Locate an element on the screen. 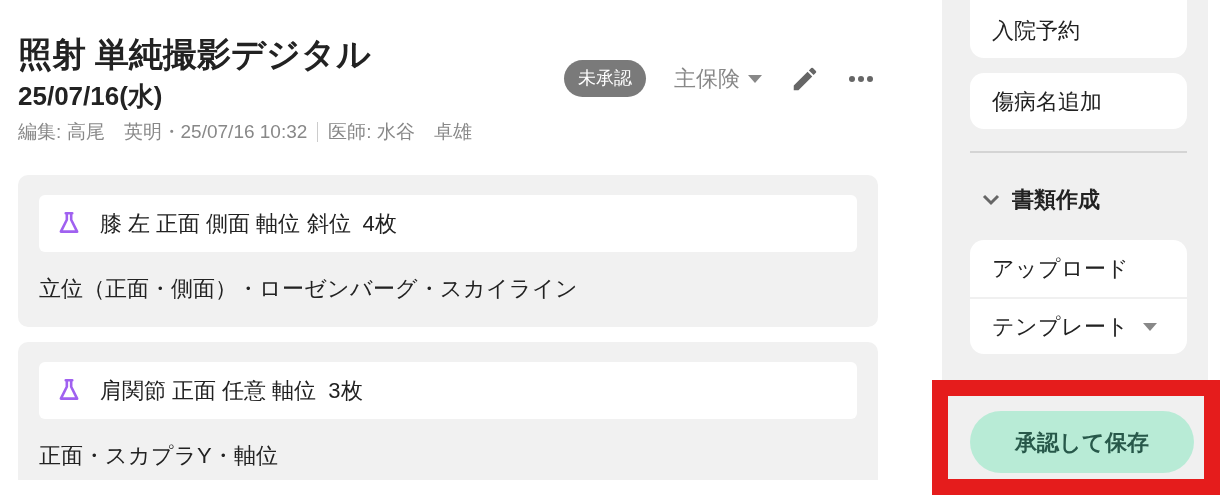  order-name: 肩関節 正面 任意 軸位 is located at coordinates (208, 390).